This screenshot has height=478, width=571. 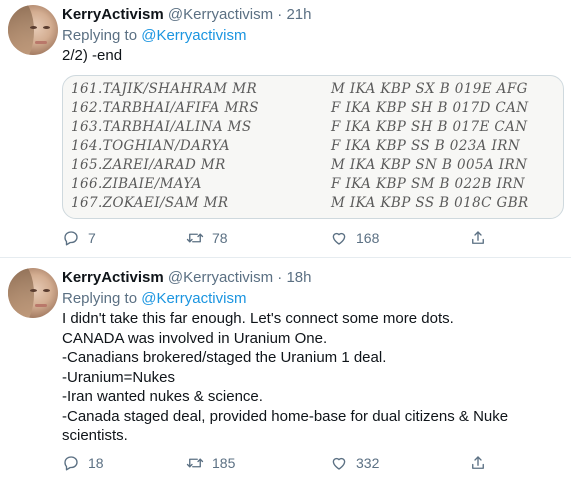 I want to click on reply-button: 18, so click(x=83, y=463).